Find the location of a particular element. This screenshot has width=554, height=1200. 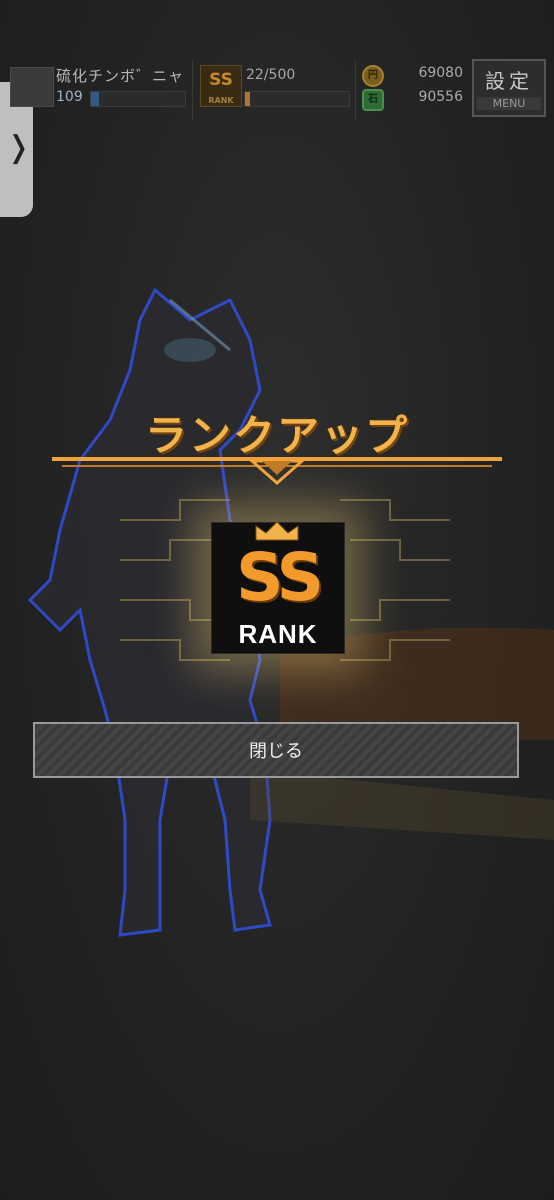

gem-icon: 石 is located at coordinates (373, 100).